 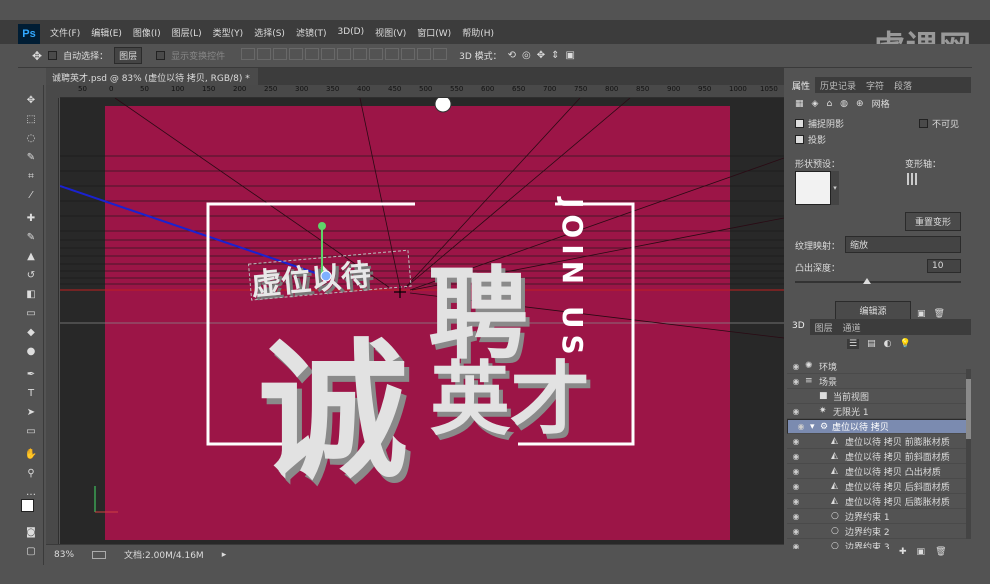 I want to click on align-right-icon, so click(x=328, y=54).